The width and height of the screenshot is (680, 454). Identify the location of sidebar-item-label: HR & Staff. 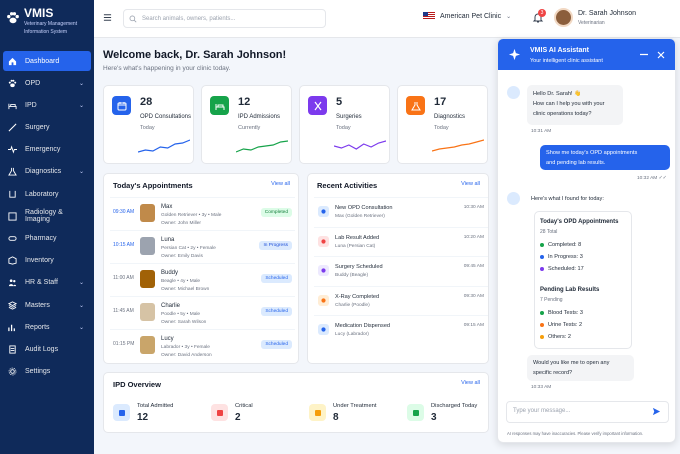
(41, 283).